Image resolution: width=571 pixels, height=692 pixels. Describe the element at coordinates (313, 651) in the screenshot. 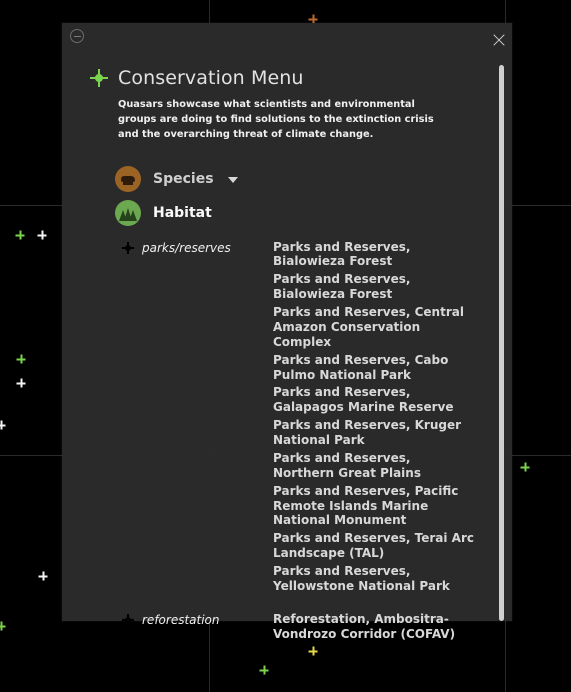

I see `yellow-star-icon` at that location.